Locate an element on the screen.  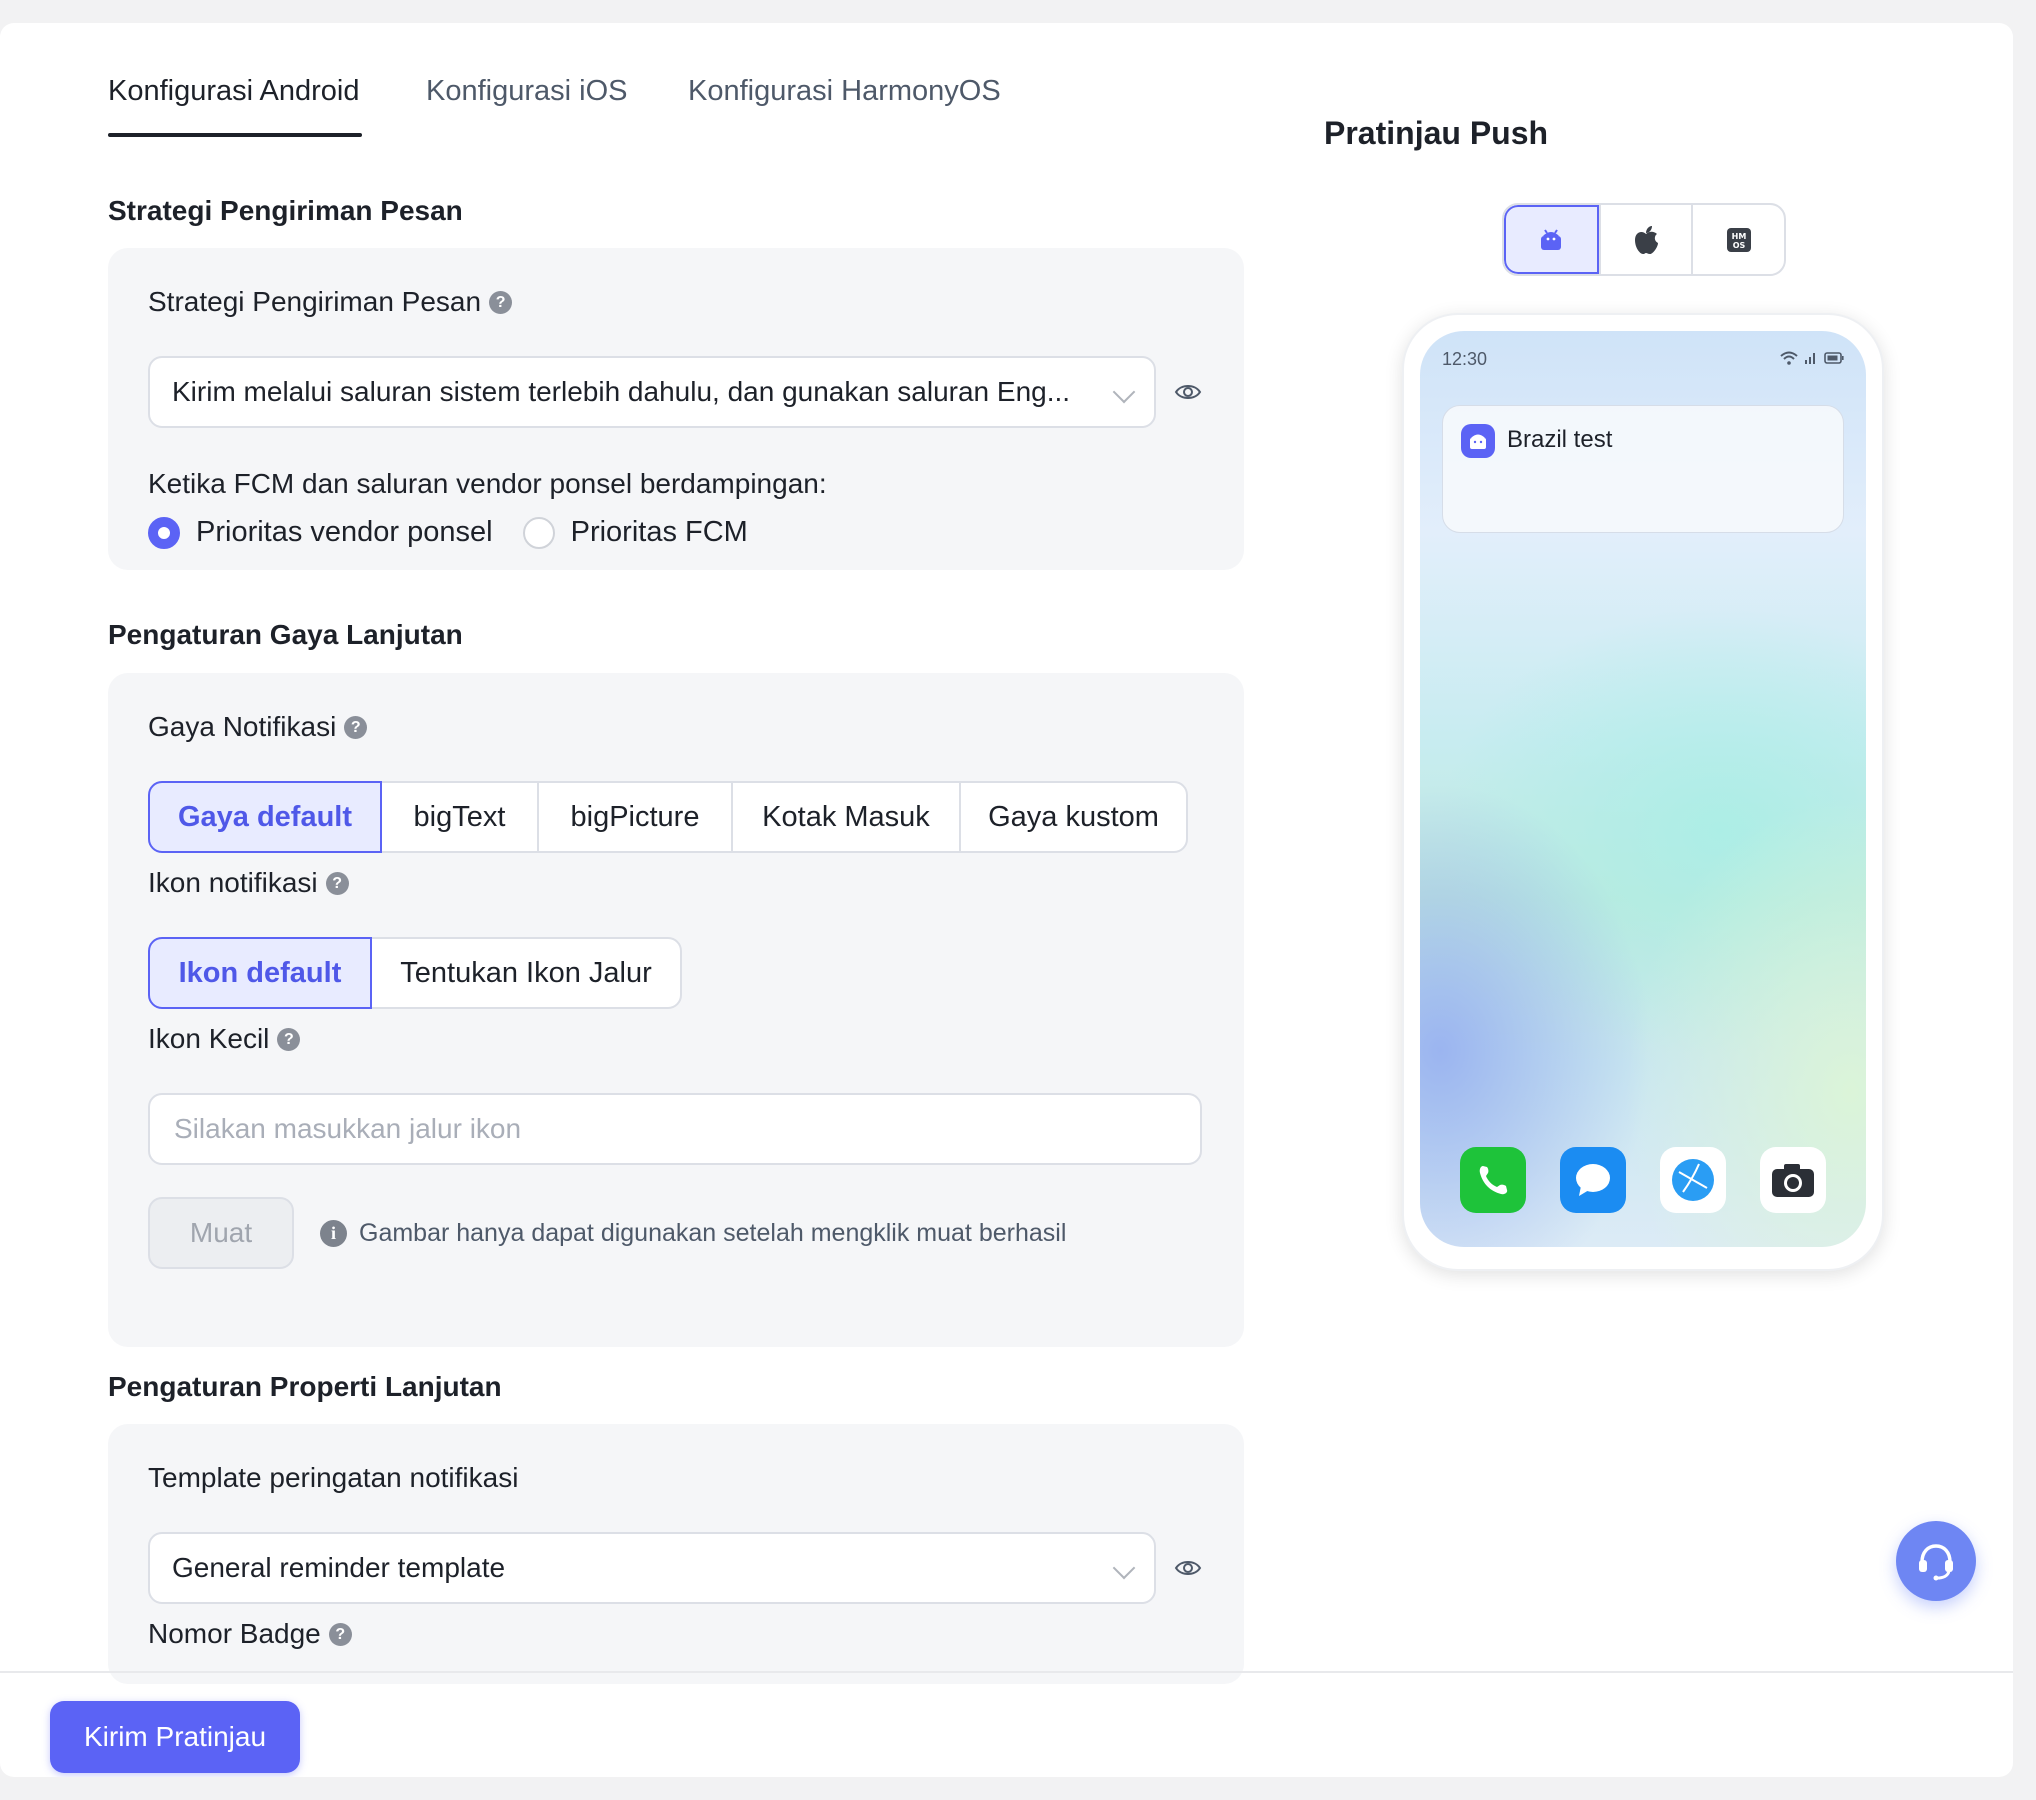
priority-radio-group: Prioritas vendor ponsel Prioritas FCM is located at coordinates (463, 532).